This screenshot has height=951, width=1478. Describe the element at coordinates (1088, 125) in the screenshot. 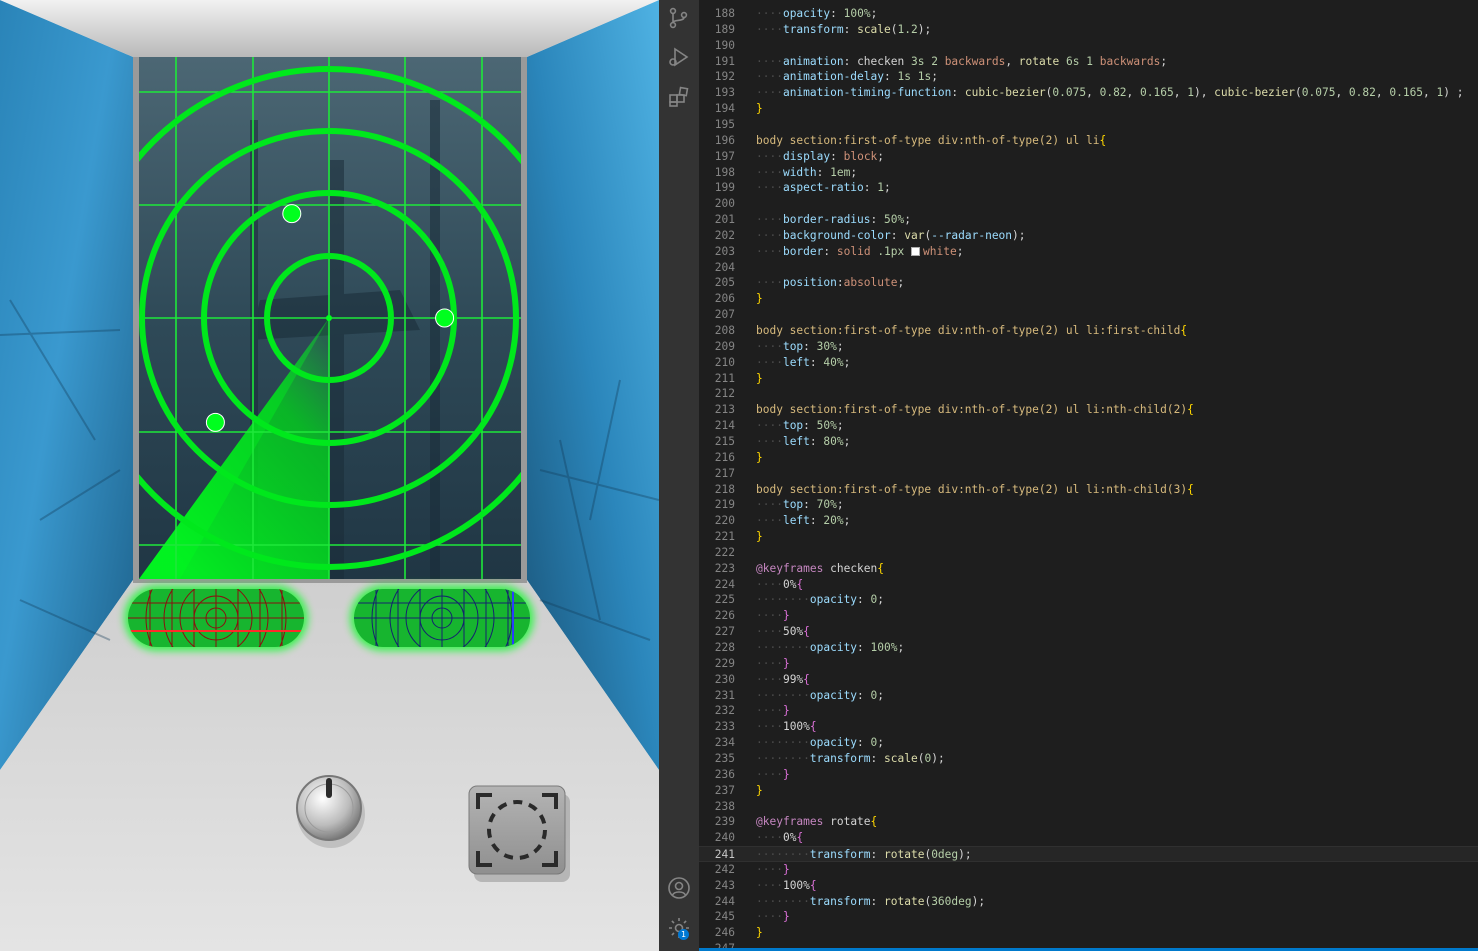

I see `code-line: 195` at that location.